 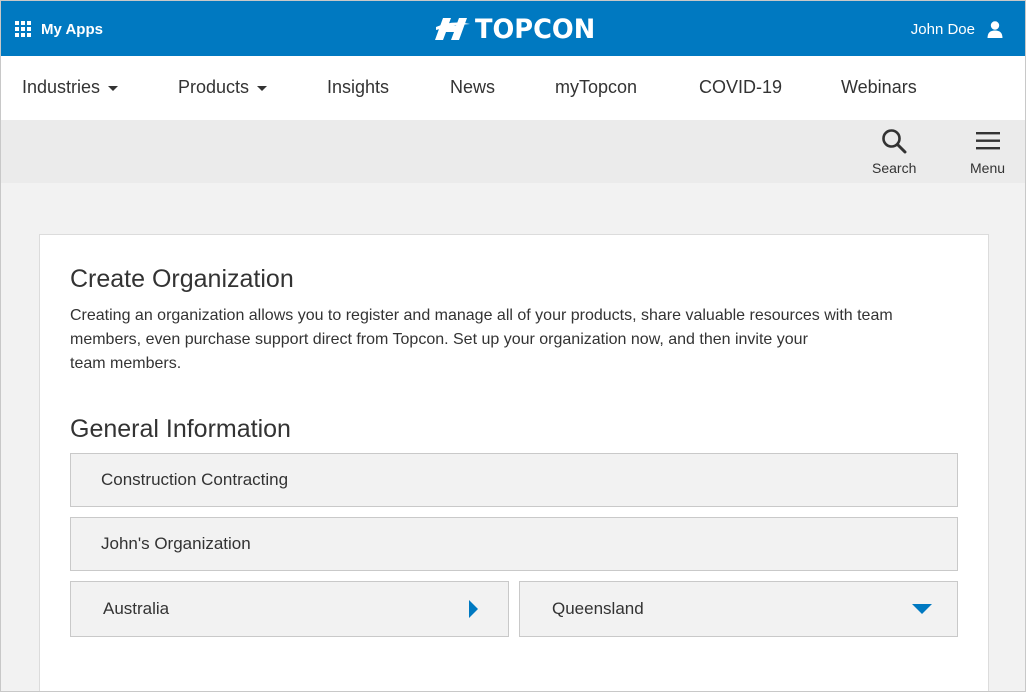 What do you see at coordinates (922, 609) in the screenshot?
I see `chevron-down-icon` at bounding box center [922, 609].